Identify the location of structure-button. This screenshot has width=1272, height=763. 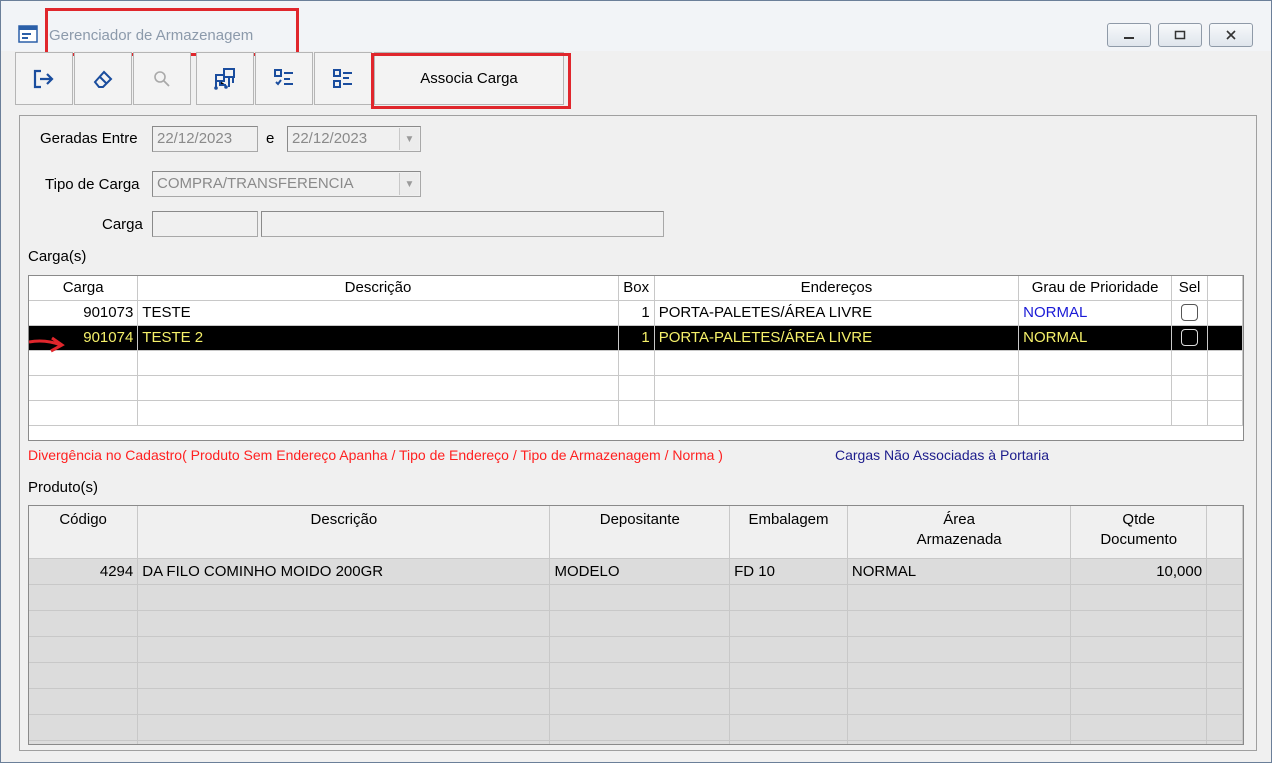
(225, 78).